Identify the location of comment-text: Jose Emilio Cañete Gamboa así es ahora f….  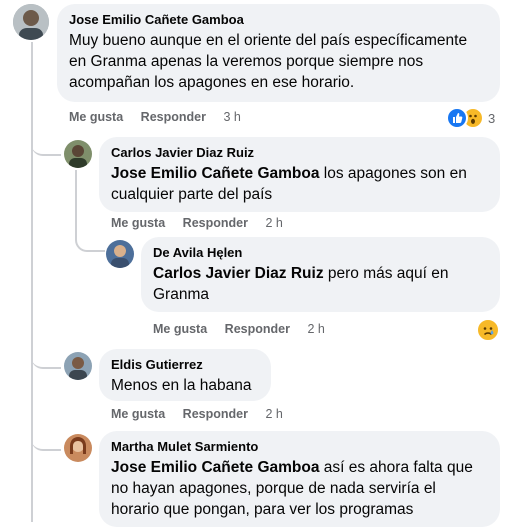
(292, 488).